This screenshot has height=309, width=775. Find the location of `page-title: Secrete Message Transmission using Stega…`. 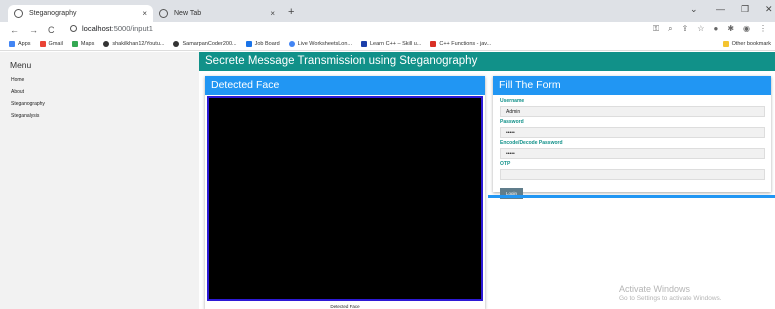

page-title: Secrete Message Transmission using Stega… is located at coordinates (487, 61).